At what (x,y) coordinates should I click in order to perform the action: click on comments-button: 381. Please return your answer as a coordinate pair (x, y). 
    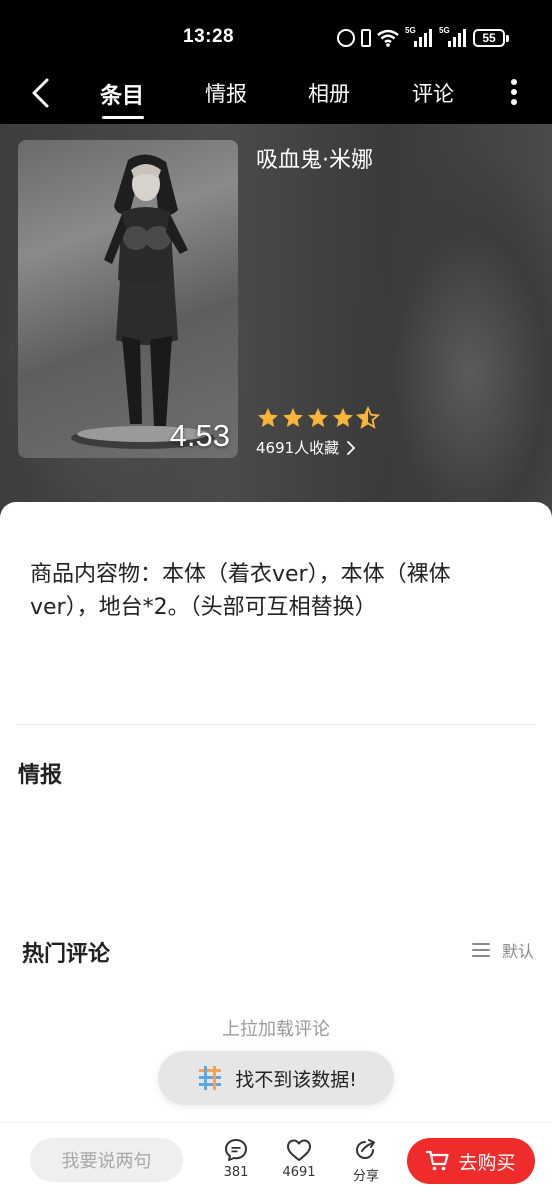
    Looking at the image, I should click on (236, 1158).